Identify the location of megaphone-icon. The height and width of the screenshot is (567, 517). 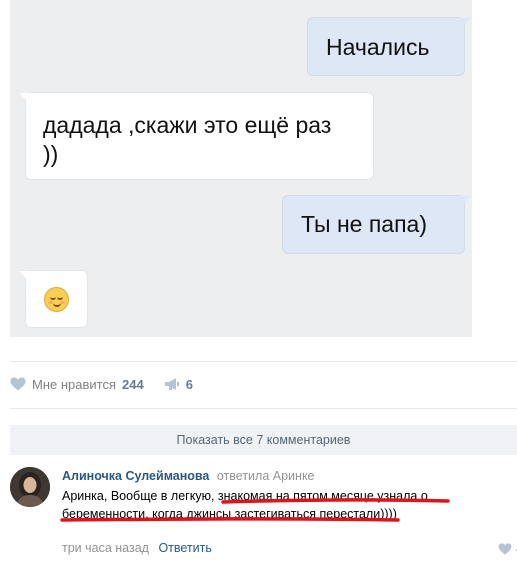
(171, 384).